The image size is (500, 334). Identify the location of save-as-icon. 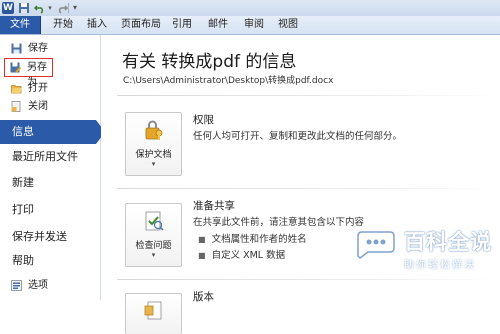
(16, 67).